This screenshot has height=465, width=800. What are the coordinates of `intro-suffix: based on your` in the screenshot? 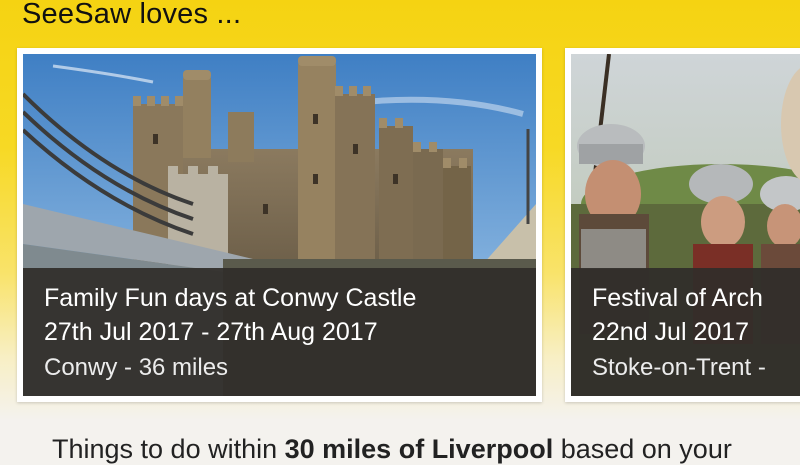 It's located at (642, 449).